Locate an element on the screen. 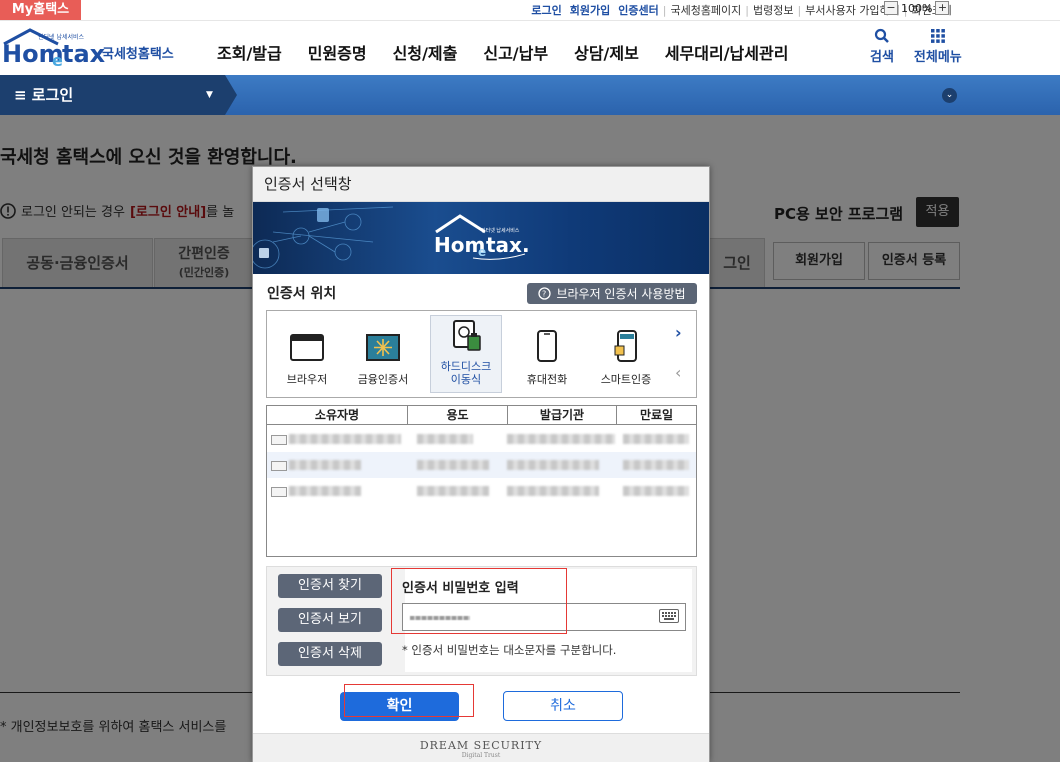 The image size is (1060, 762). util-nts-homepage-link: 국세청홈페이지 is located at coordinates (705, 10).